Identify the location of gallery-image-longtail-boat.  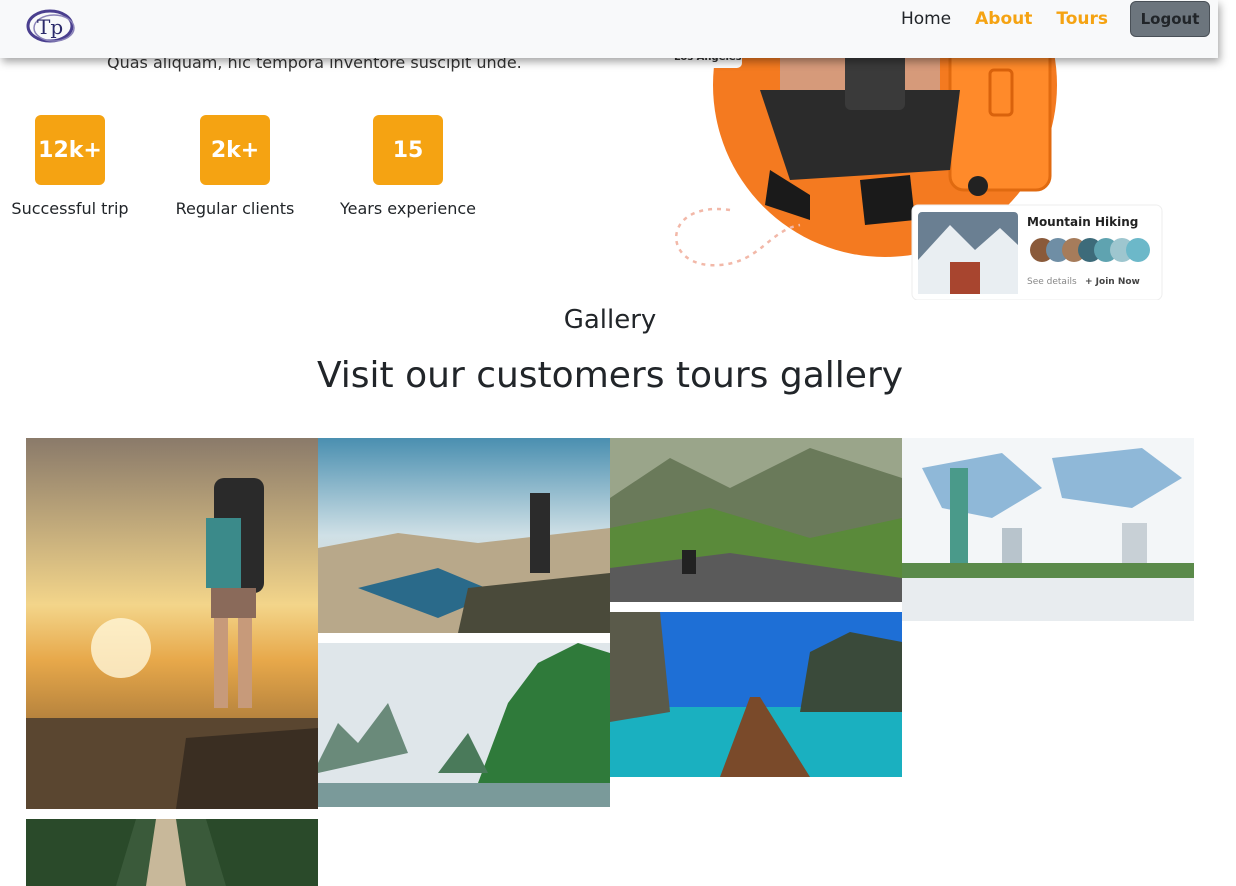
(756, 694).